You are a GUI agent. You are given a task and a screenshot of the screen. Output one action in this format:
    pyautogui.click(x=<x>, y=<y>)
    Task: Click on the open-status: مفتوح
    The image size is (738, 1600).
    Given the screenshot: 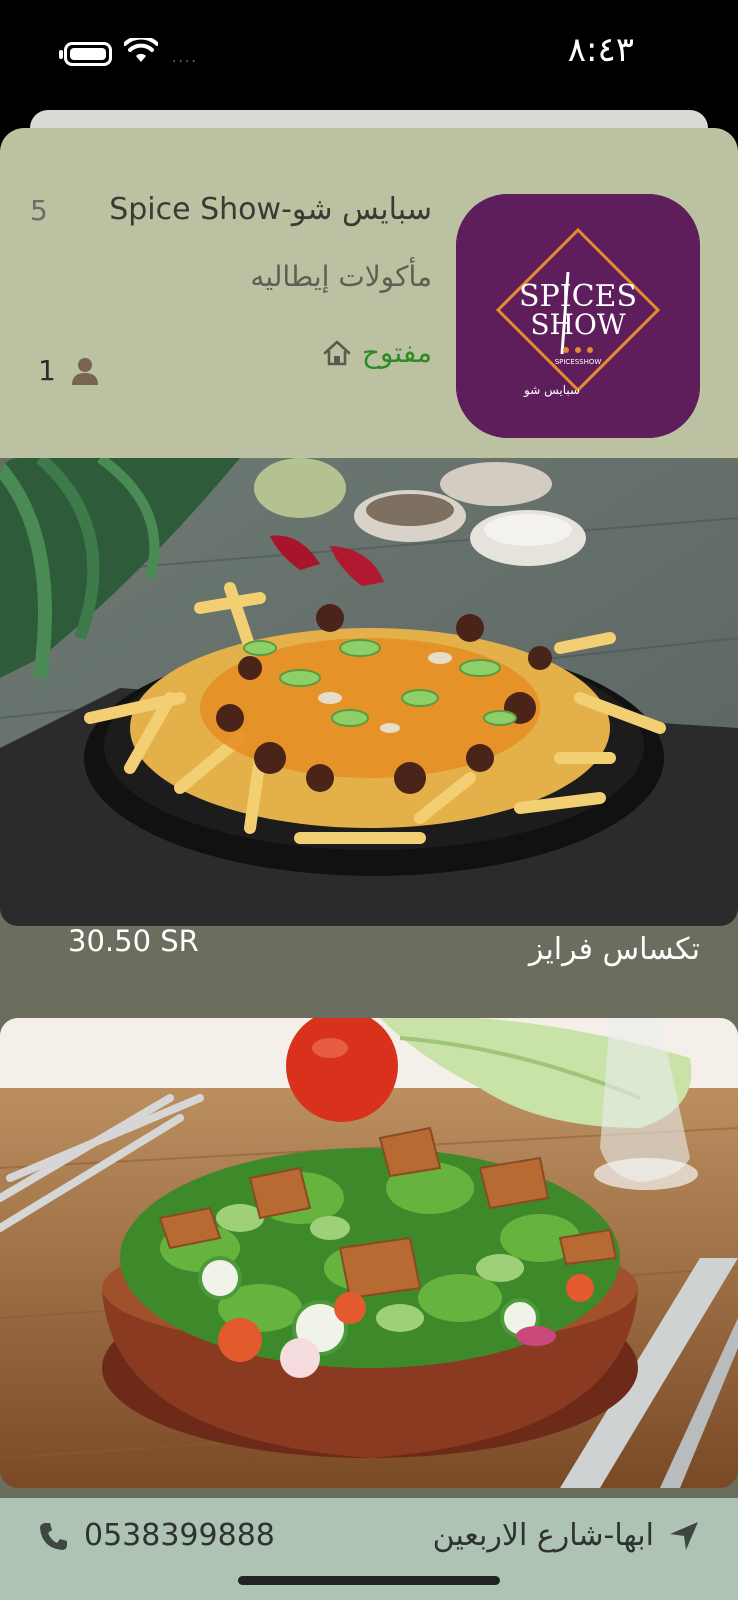 What is the action you would take?
    pyautogui.click(x=377, y=352)
    